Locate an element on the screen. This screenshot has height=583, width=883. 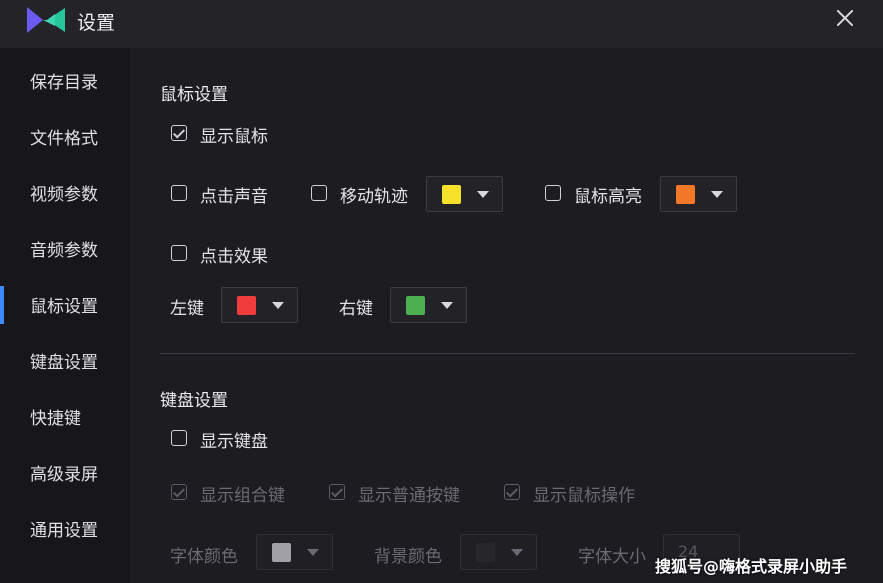
sidebar-item-label: 保存目录 is located at coordinates (64, 83).